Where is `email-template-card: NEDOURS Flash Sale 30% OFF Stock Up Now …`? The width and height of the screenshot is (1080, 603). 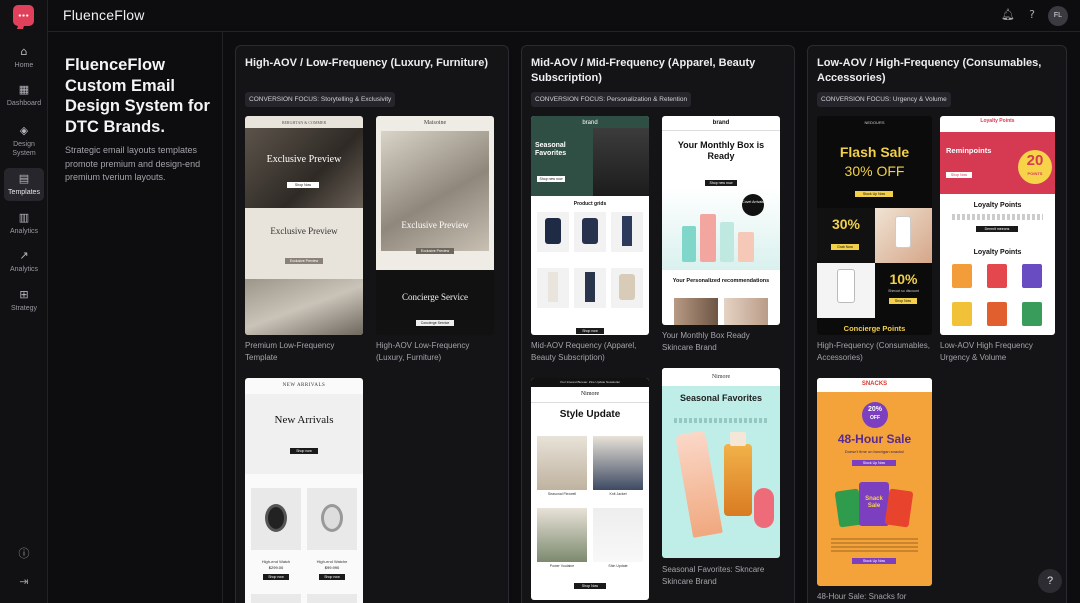 email-template-card: NEDOURS Flash Sale 30% OFF Stock Up Now … is located at coordinates (874, 225).